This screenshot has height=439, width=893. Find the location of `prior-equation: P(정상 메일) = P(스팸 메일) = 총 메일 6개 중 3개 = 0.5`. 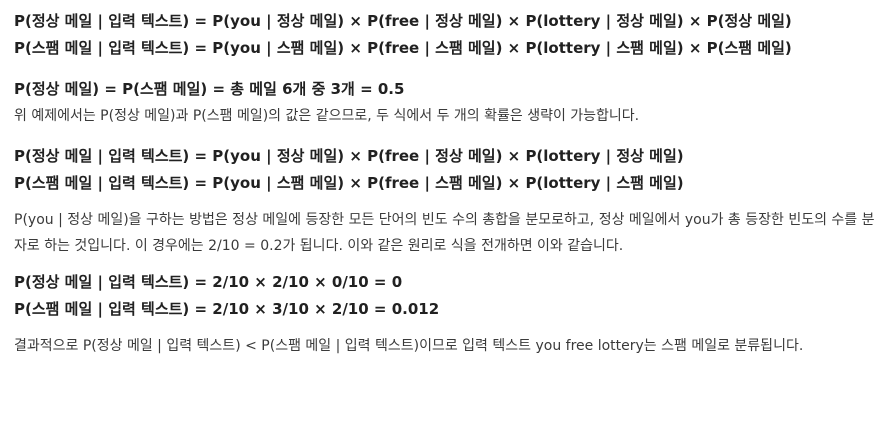

prior-equation: P(정상 메일) = P(스팸 메일) = 총 메일 6개 중 3개 = 0.5 is located at coordinates (209, 89).